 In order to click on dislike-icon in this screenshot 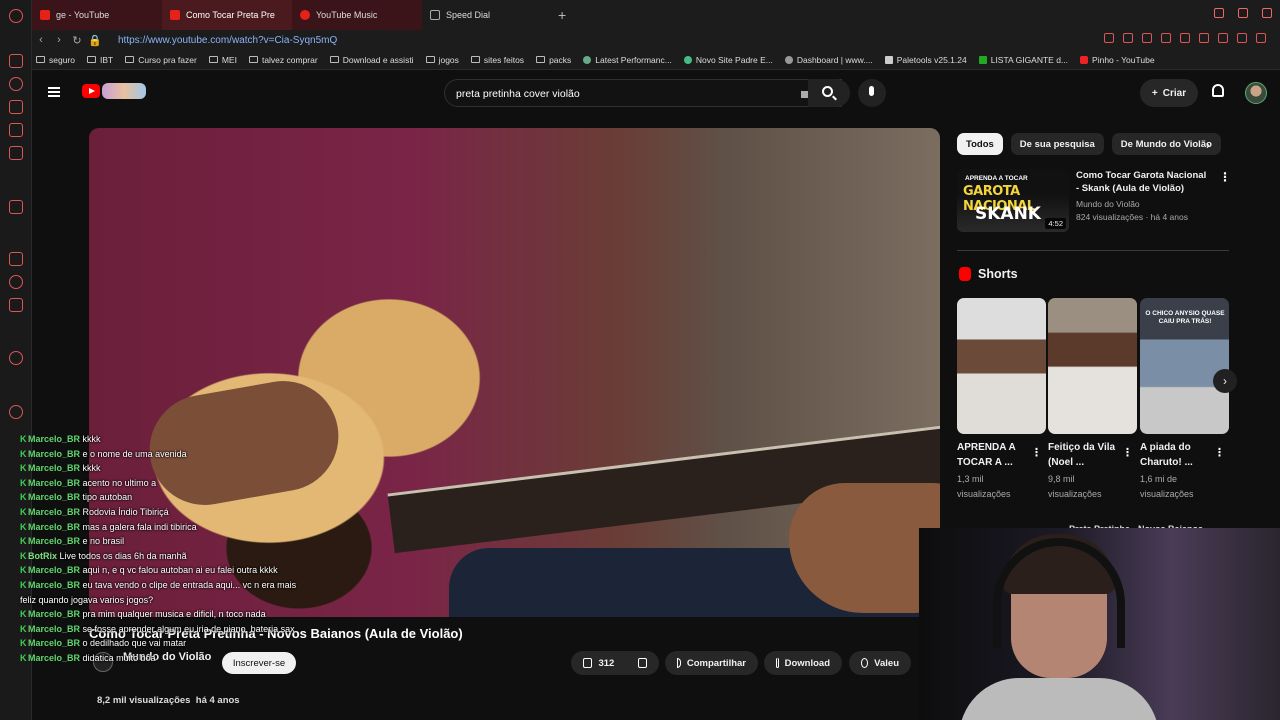, I will do `click(642, 663)`.